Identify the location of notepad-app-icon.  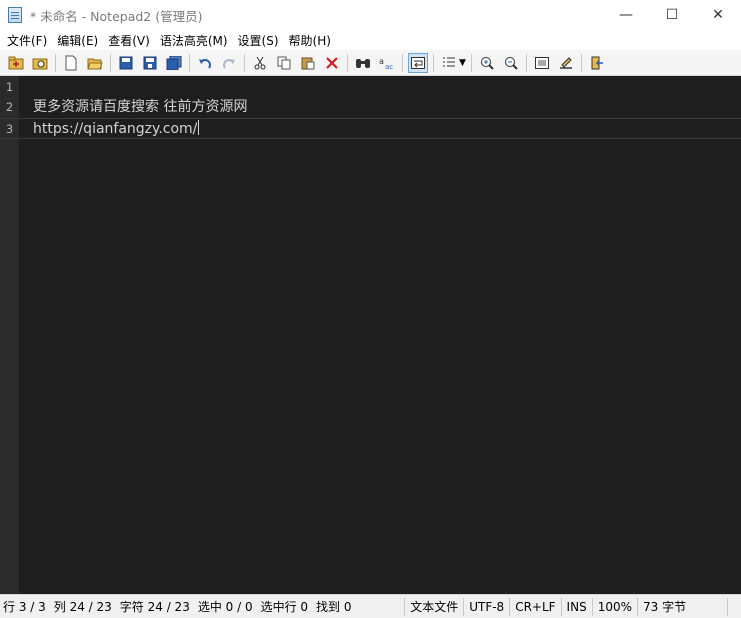
(15, 15).